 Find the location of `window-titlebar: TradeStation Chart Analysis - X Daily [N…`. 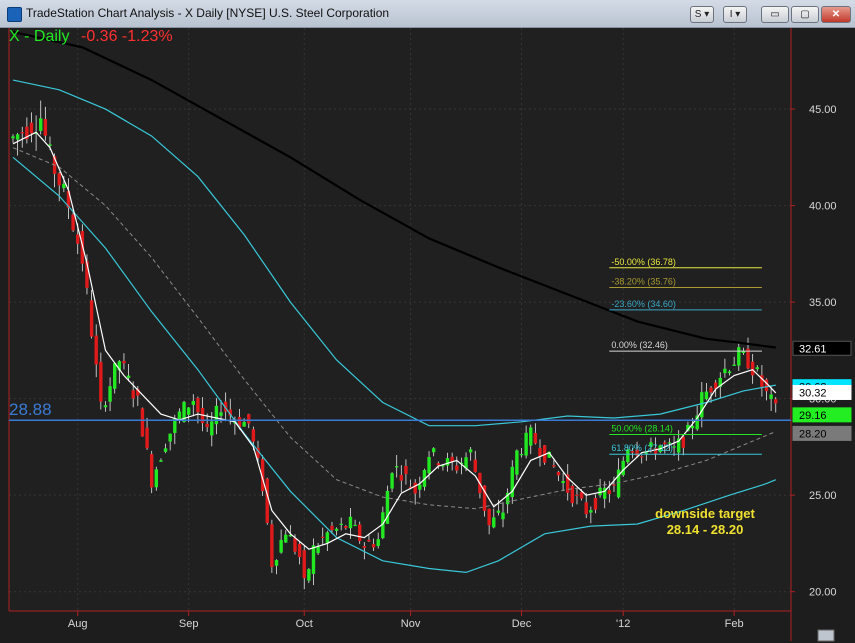

window-titlebar: TradeStation Chart Analysis - X Daily [N… is located at coordinates (427, 14).